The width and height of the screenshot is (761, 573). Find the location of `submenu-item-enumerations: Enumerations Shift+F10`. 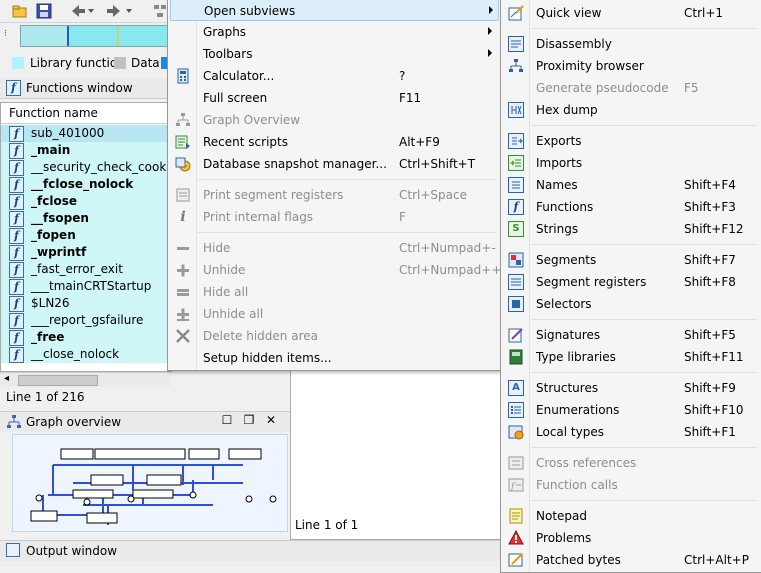

submenu-item-enumerations: Enumerations Shift+F10 is located at coordinates (631, 410).